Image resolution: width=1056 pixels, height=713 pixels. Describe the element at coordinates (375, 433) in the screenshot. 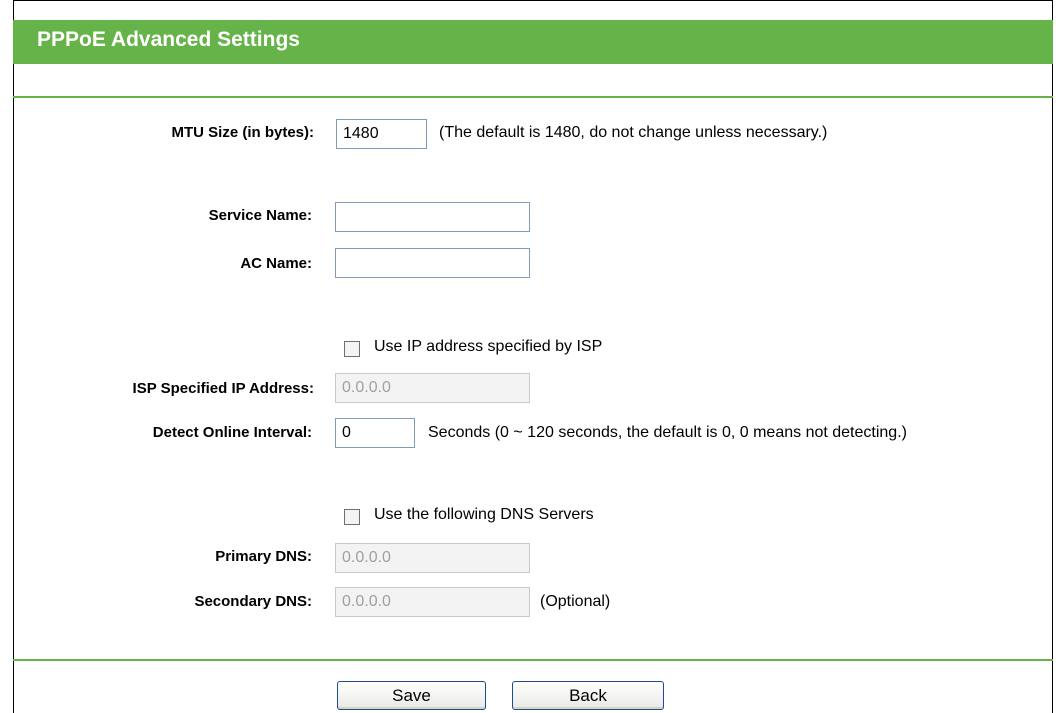

I see `detect-interval-input` at that location.